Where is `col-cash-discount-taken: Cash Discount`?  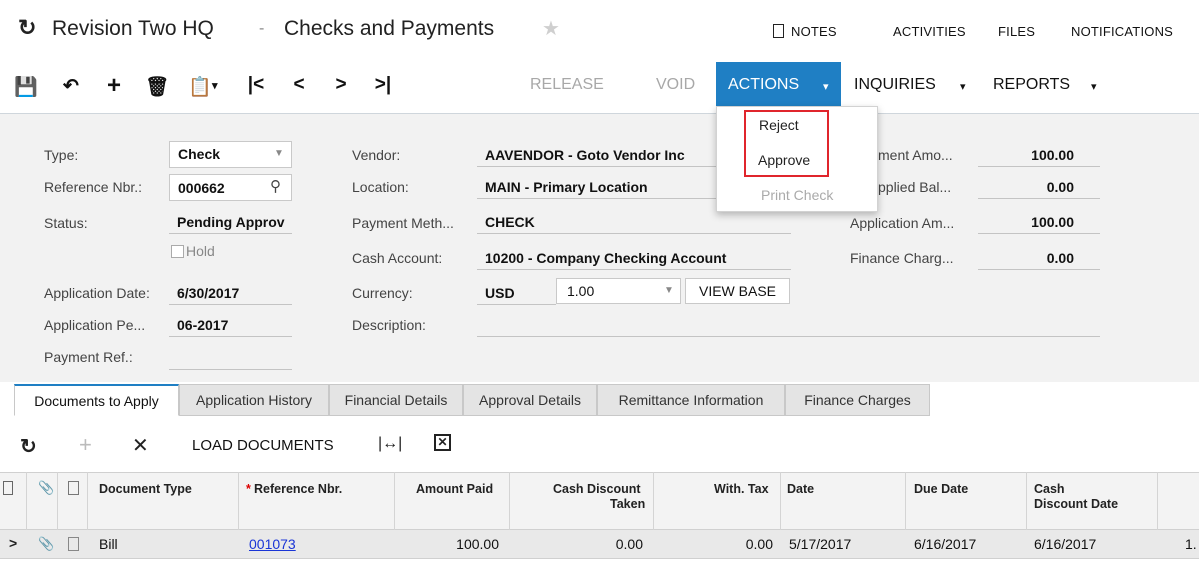 col-cash-discount-taken: Cash Discount is located at coordinates (597, 489).